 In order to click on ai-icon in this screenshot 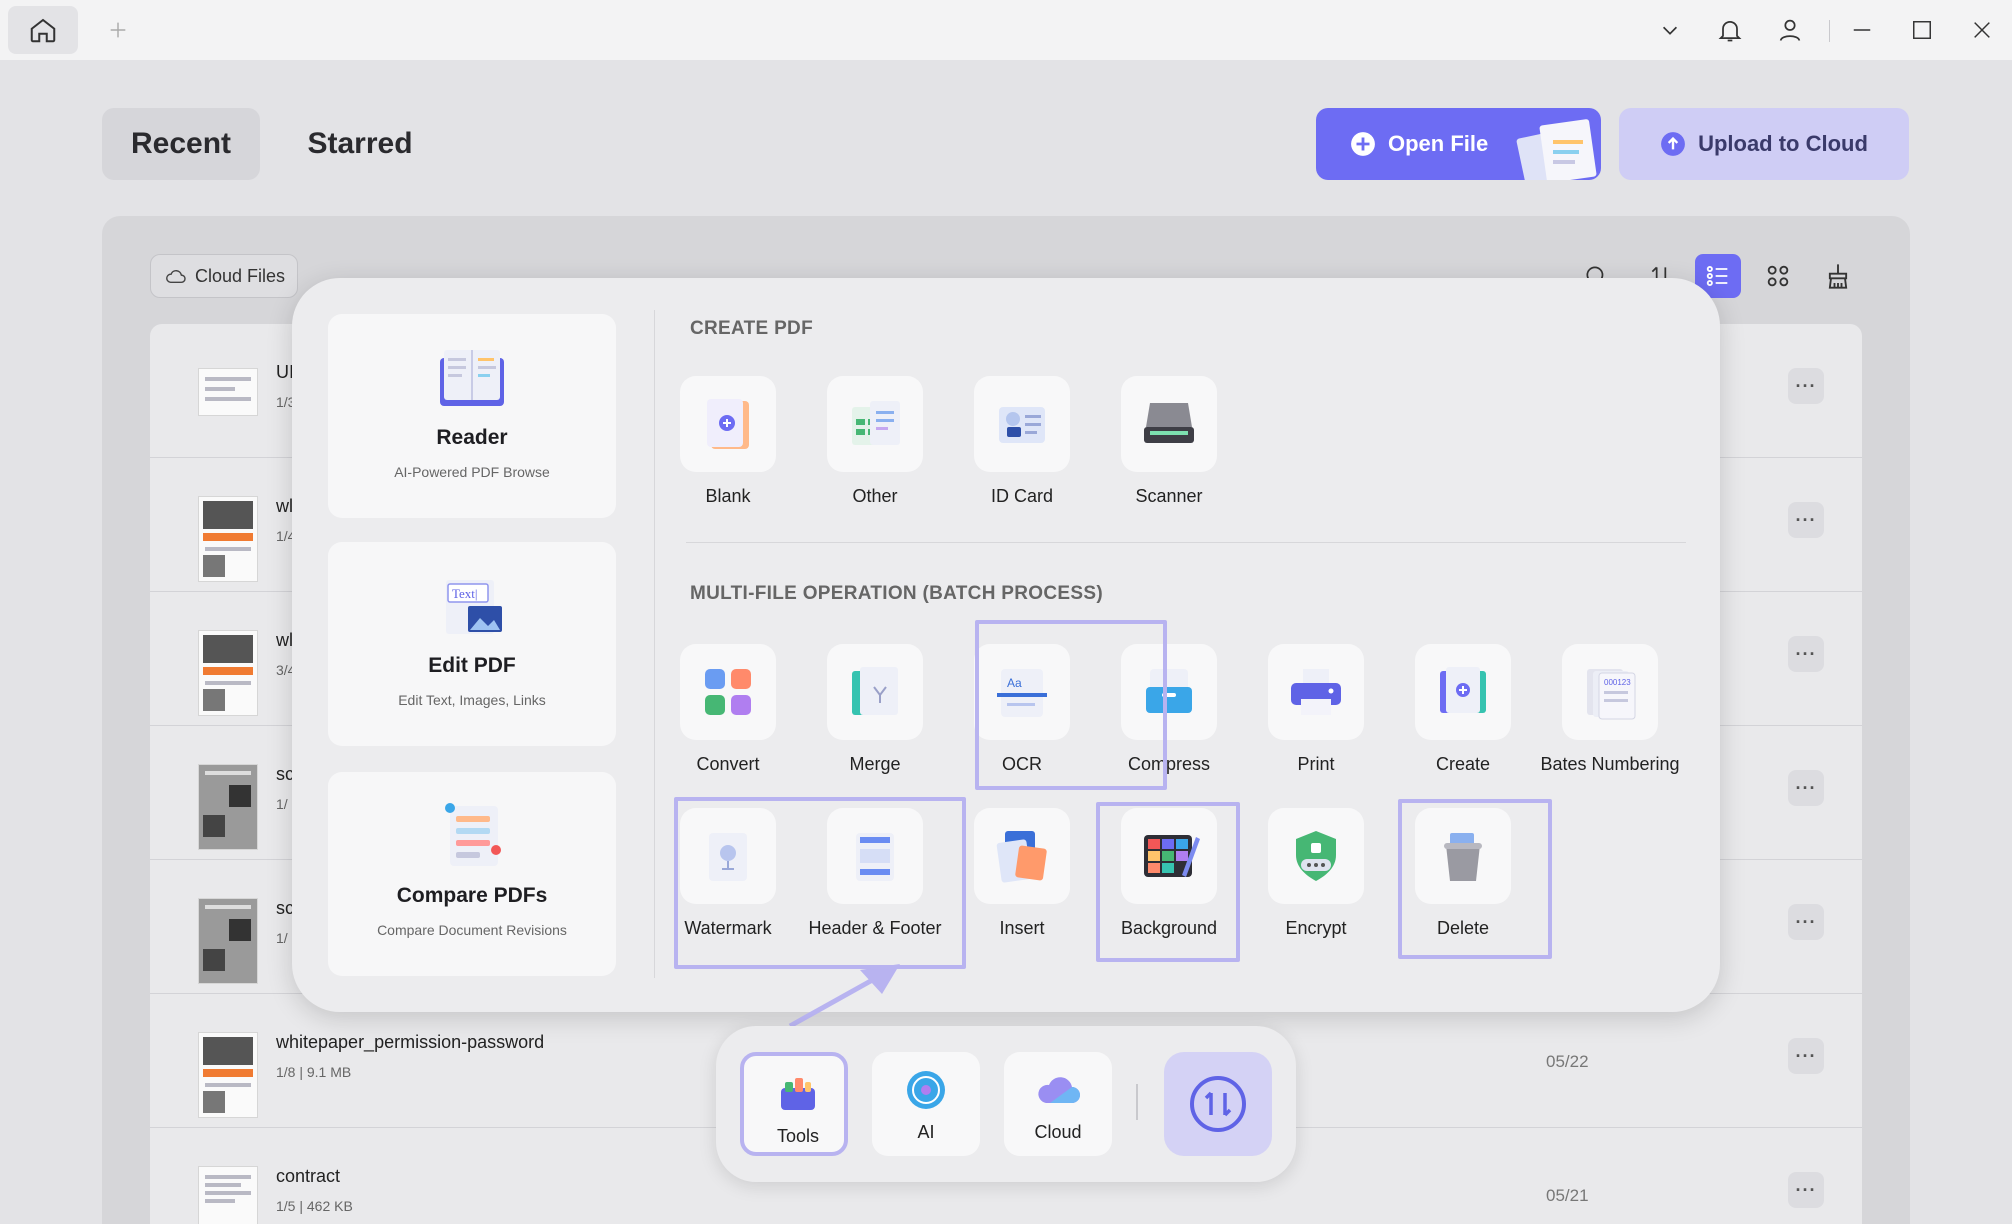, I will do `click(926, 1090)`.